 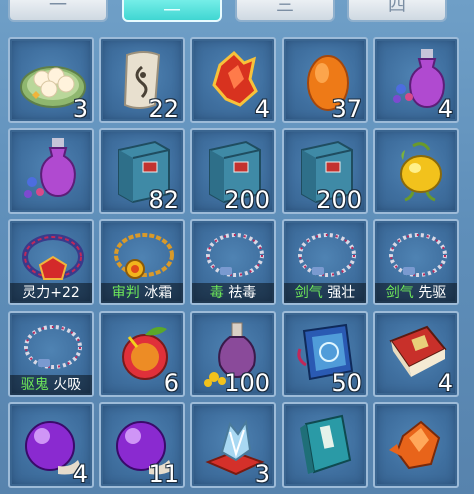 What do you see at coordinates (163, 109) in the screenshot?
I see `item-count: 22` at bounding box center [163, 109].